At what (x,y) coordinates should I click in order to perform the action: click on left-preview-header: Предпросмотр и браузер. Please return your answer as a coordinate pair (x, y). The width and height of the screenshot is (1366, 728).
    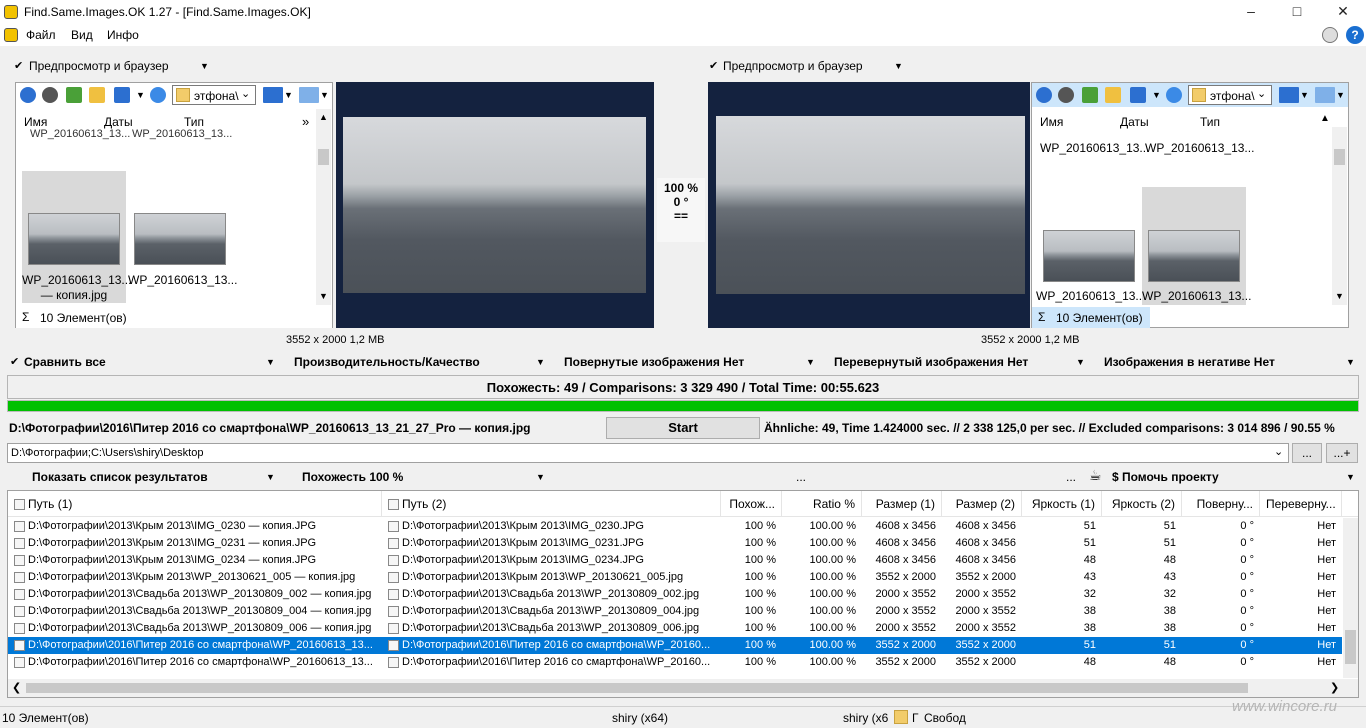
    Looking at the image, I should click on (99, 66).